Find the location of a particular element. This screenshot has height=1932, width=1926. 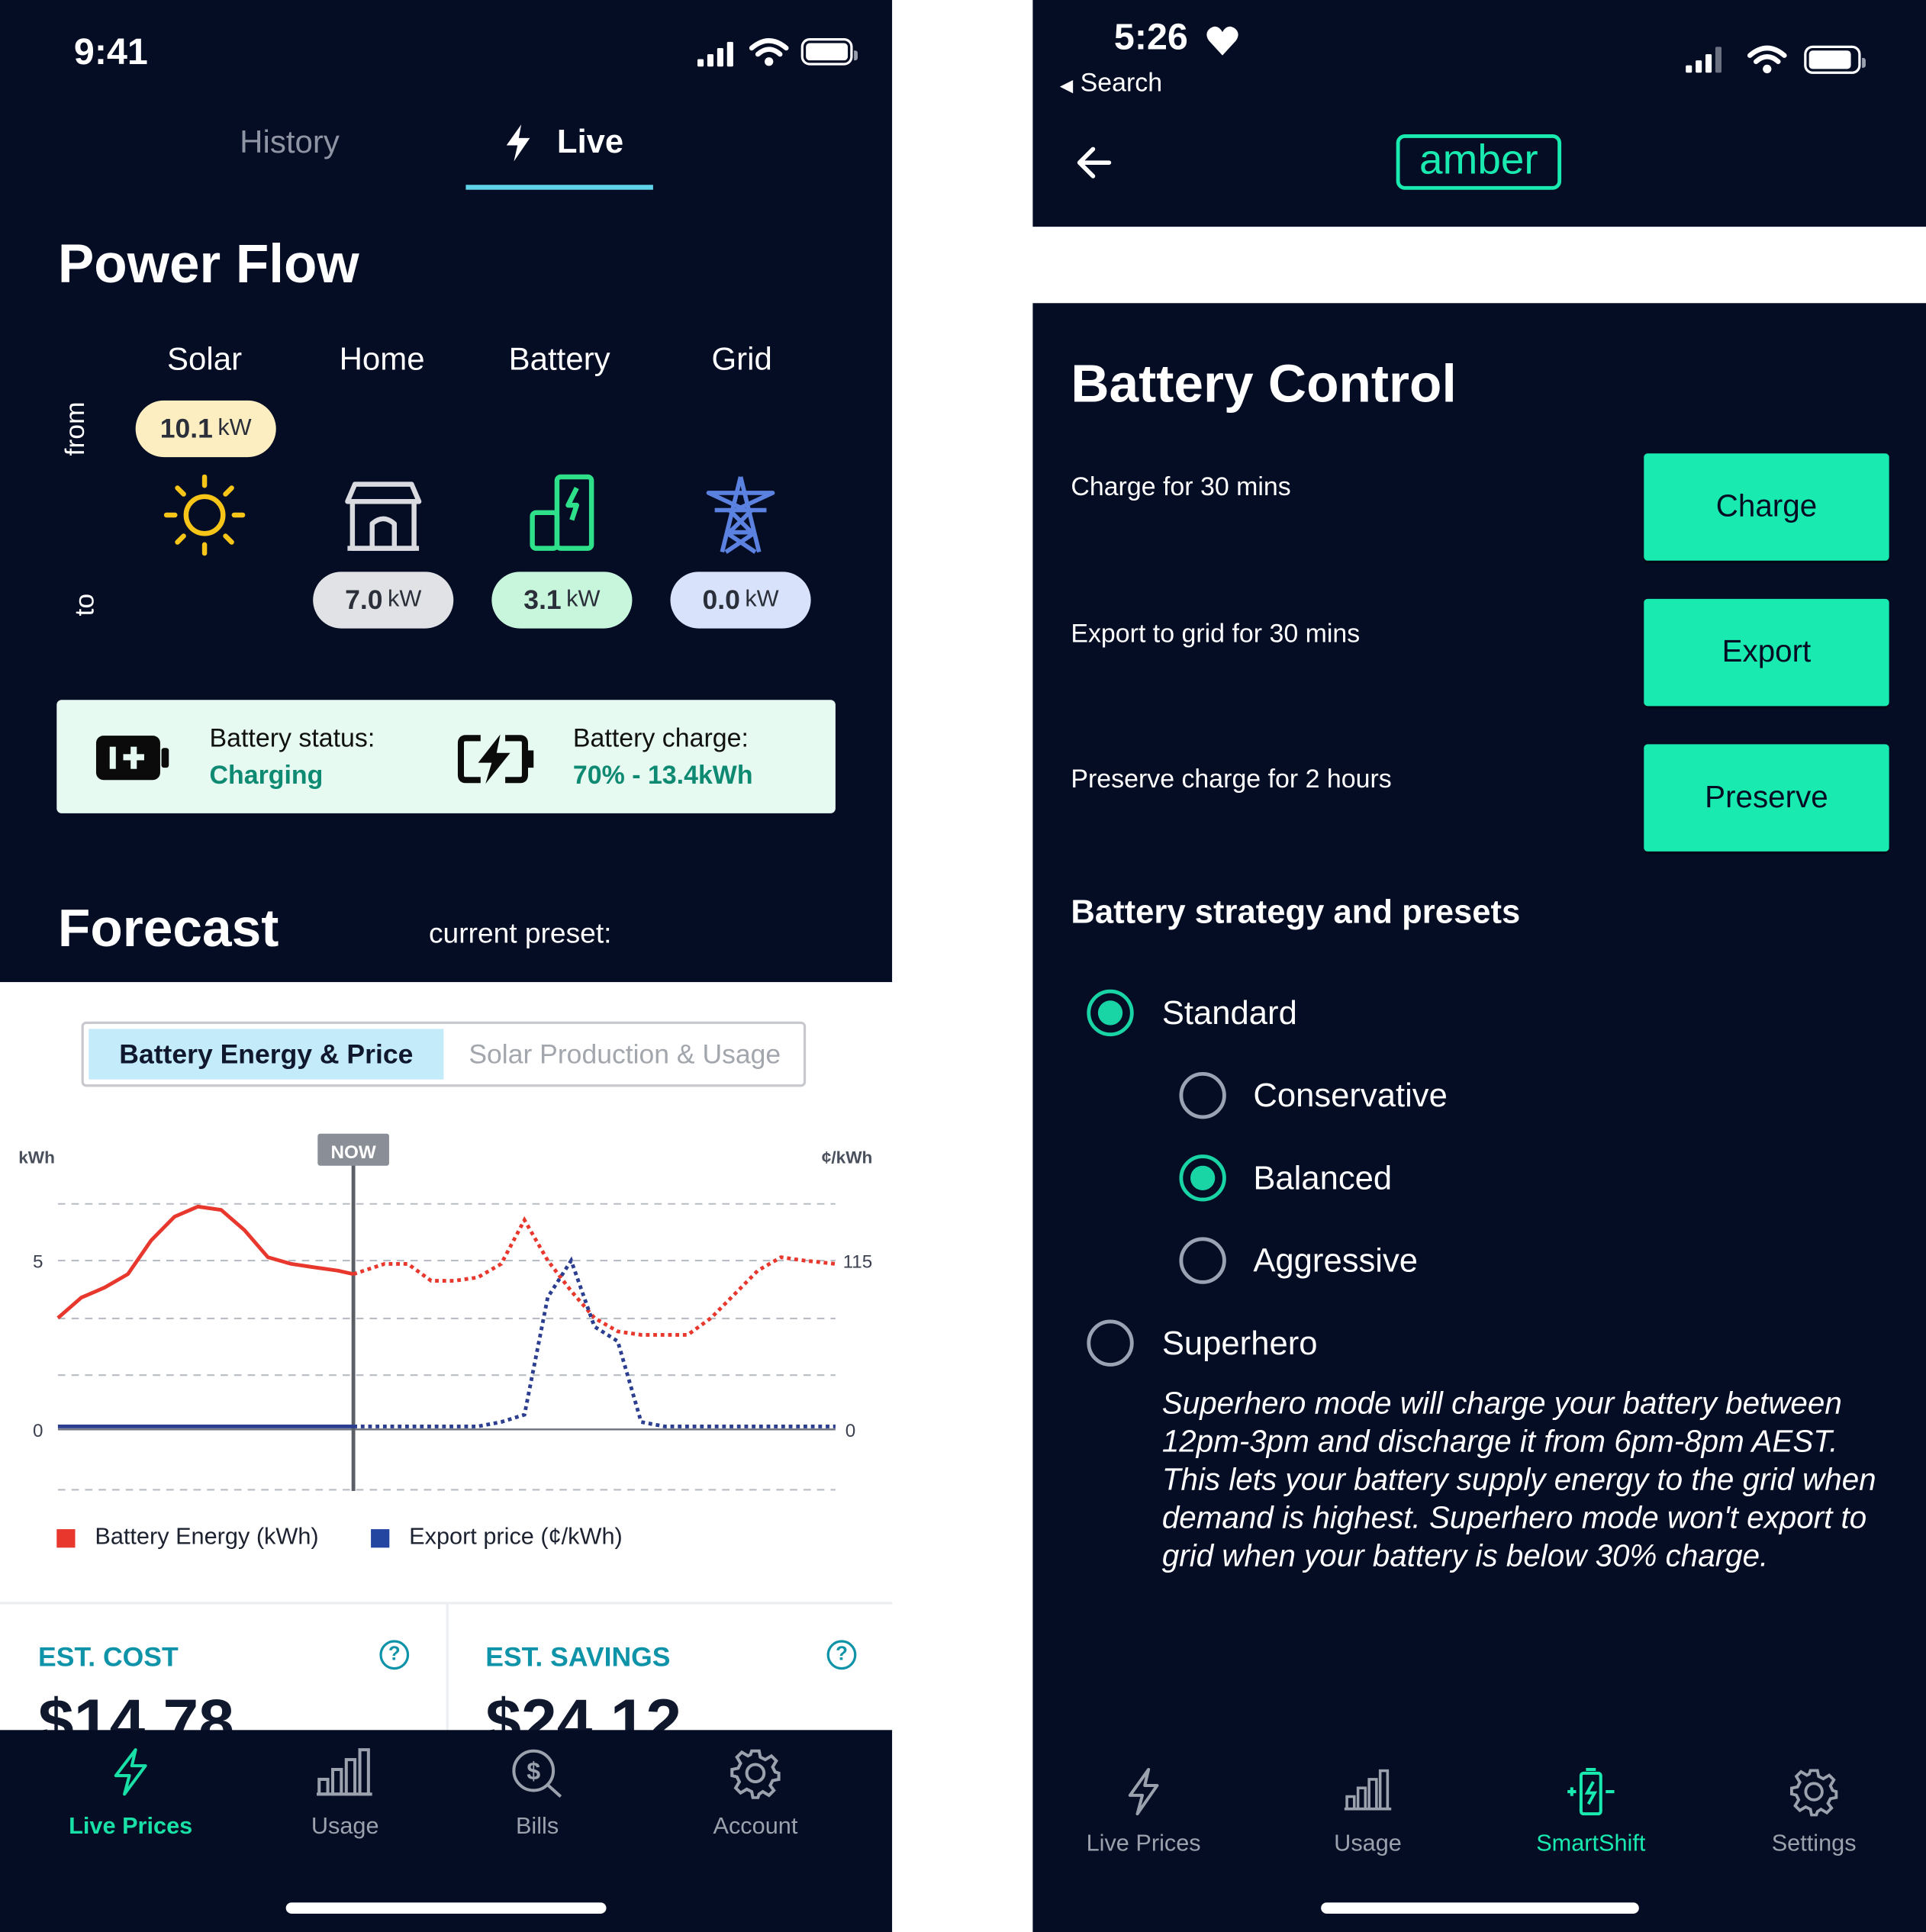

y-axis-left-label: kWh is located at coordinates (36, 1157).